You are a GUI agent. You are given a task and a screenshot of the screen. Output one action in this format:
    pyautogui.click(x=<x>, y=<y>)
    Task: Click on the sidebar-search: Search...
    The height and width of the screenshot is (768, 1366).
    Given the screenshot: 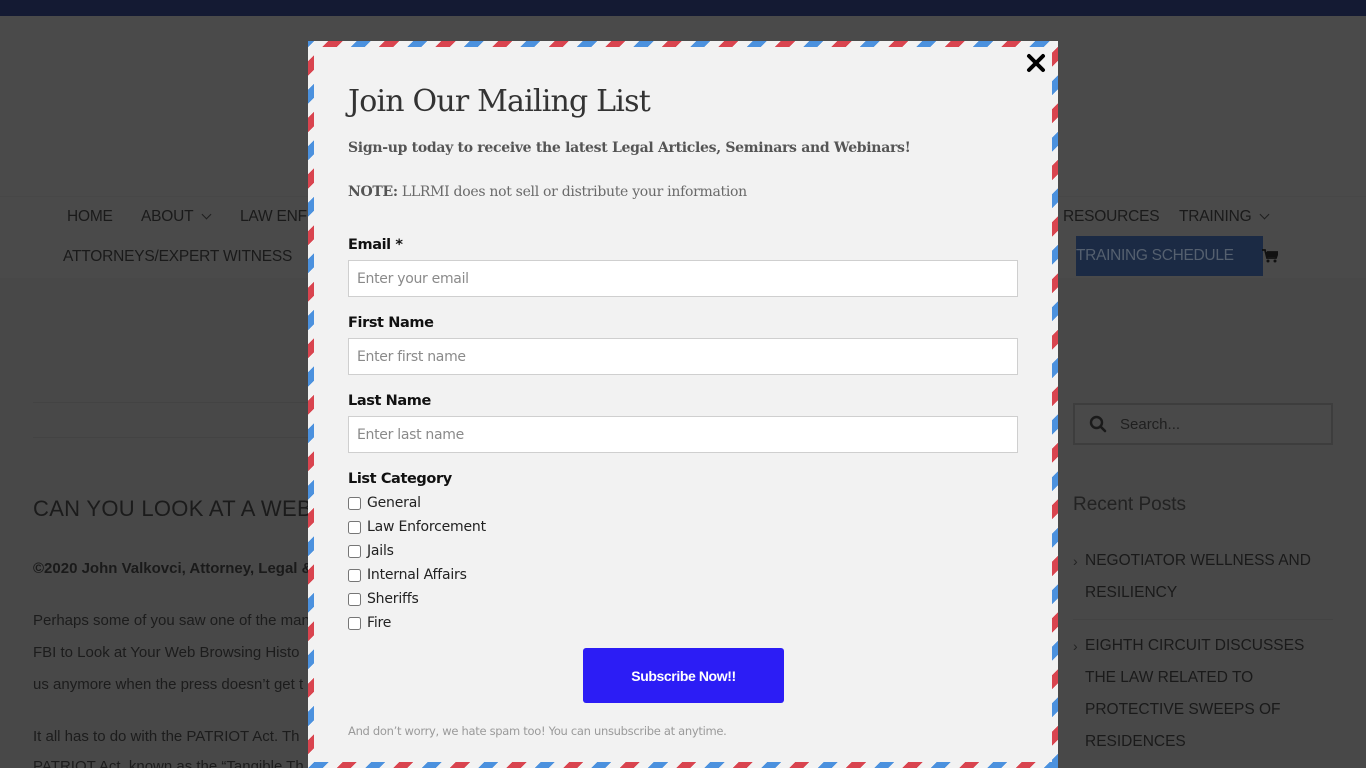 What is the action you would take?
    pyautogui.click(x=1203, y=424)
    